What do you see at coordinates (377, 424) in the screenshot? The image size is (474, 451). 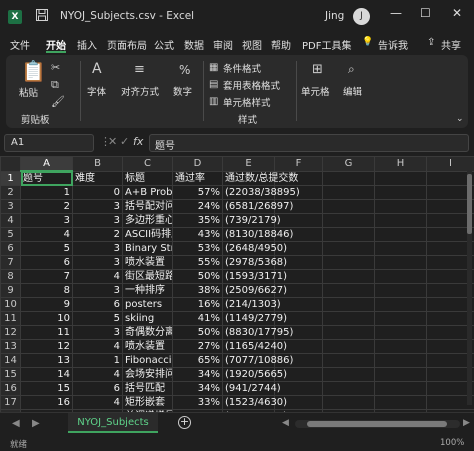 I see `horizontal-scroll-thumb` at bounding box center [377, 424].